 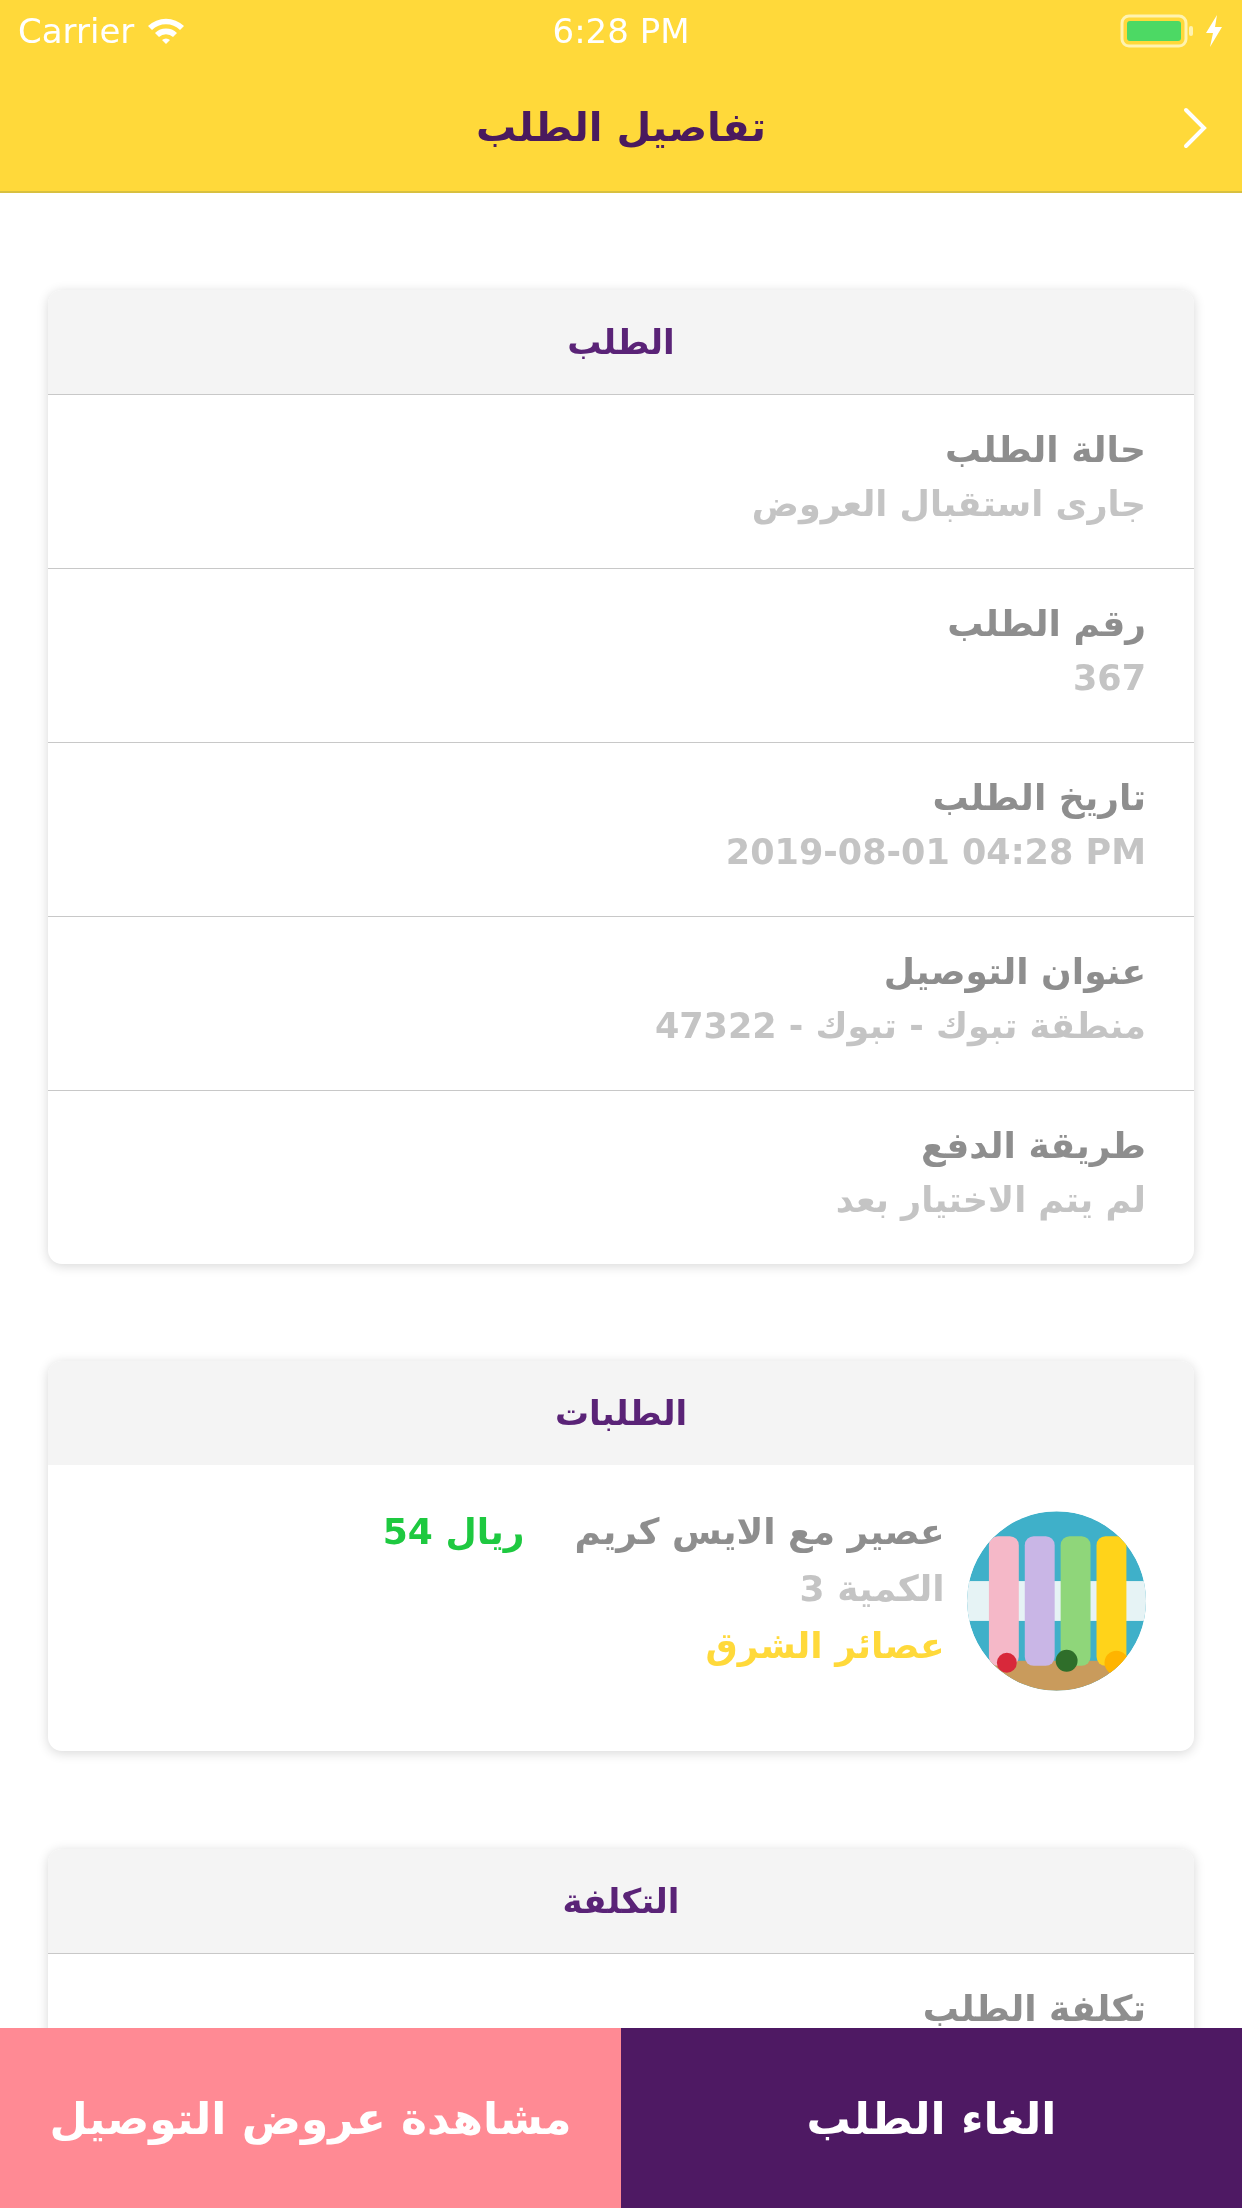 I want to click on field-label: تاريخ الطلب, so click(x=1038, y=797).